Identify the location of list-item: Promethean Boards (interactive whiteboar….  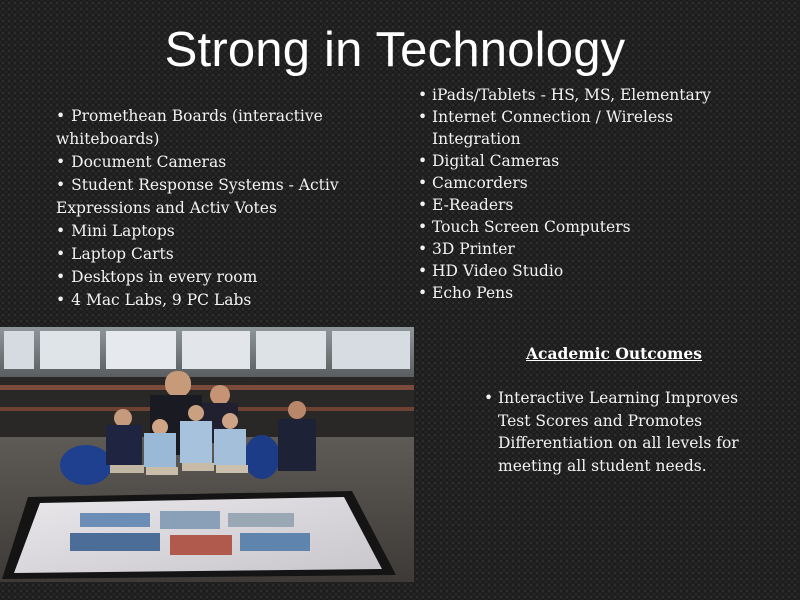
(216, 128).